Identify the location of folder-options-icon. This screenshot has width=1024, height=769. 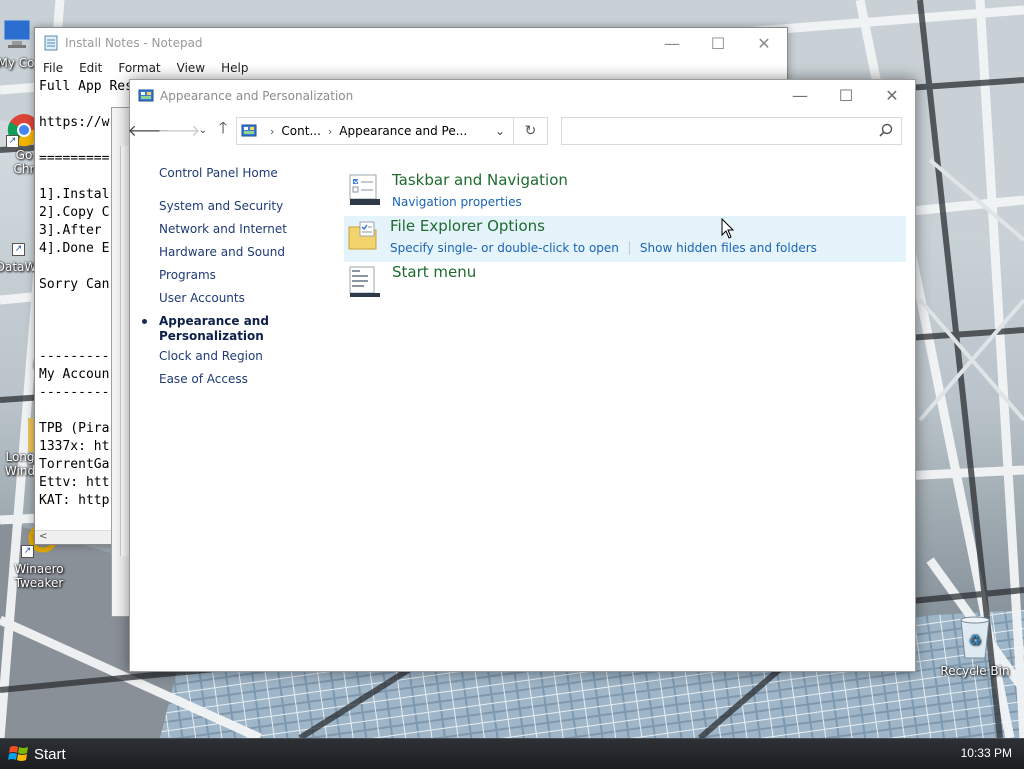
(362, 235).